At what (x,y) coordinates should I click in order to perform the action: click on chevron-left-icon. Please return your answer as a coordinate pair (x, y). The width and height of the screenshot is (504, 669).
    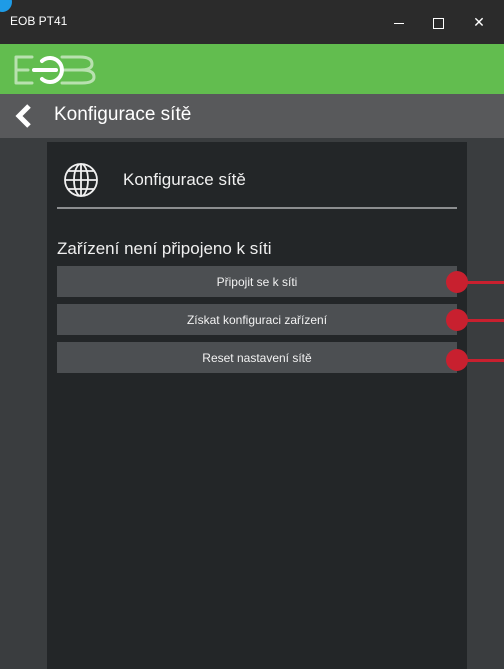
    Looking at the image, I should click on (25, 116).